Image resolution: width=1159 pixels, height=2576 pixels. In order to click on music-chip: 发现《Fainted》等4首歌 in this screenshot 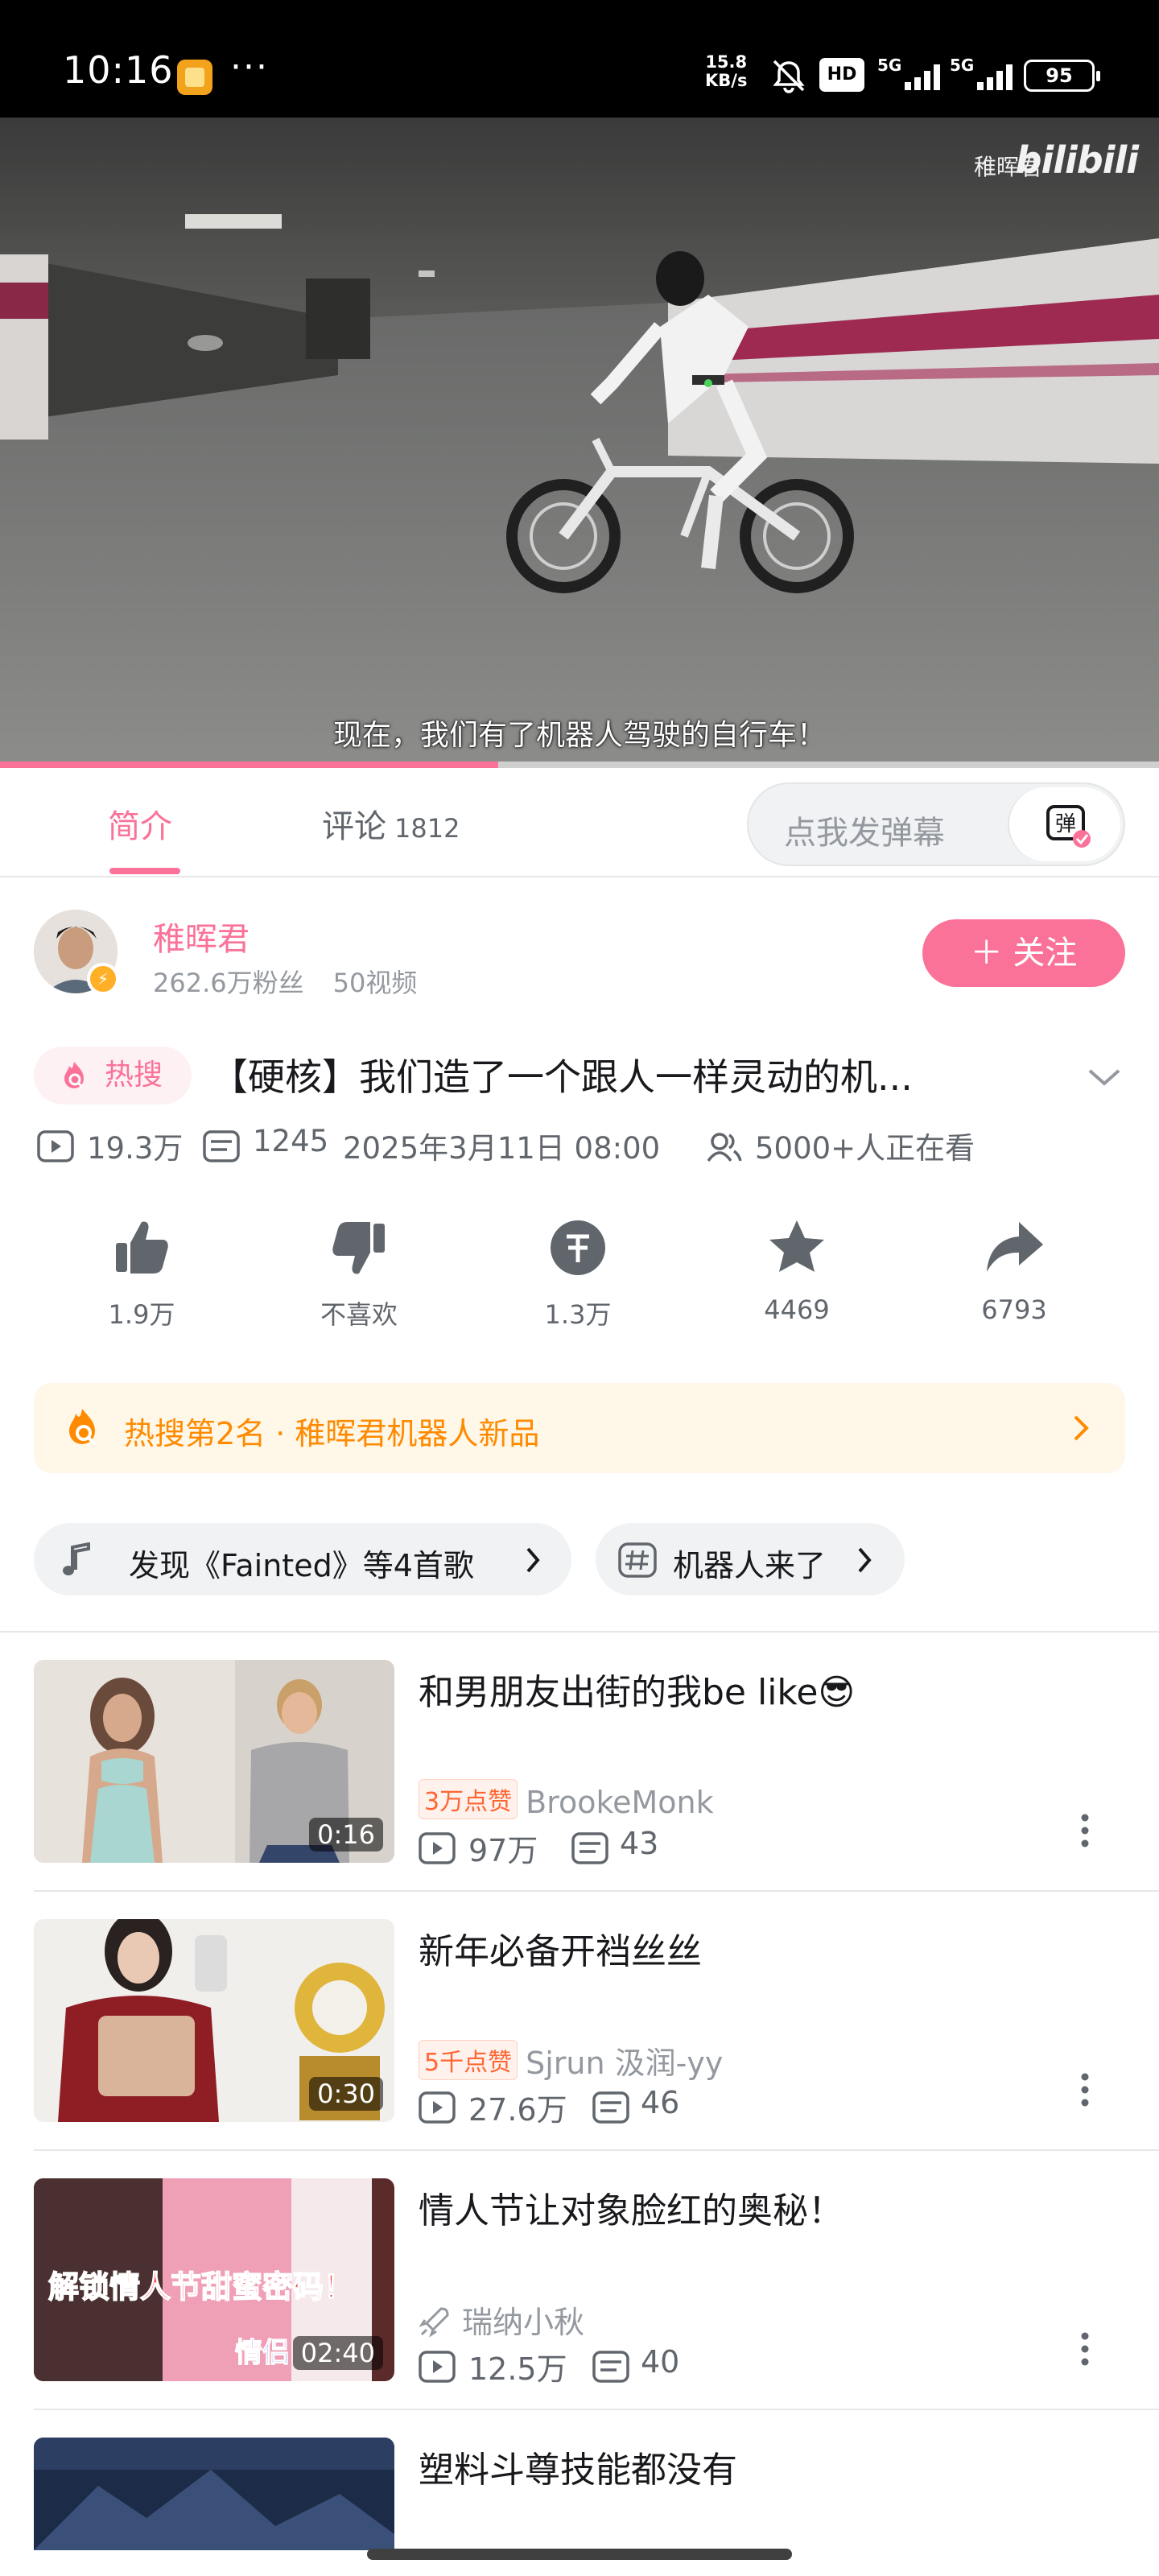, I will do `click(302, 1559)`.